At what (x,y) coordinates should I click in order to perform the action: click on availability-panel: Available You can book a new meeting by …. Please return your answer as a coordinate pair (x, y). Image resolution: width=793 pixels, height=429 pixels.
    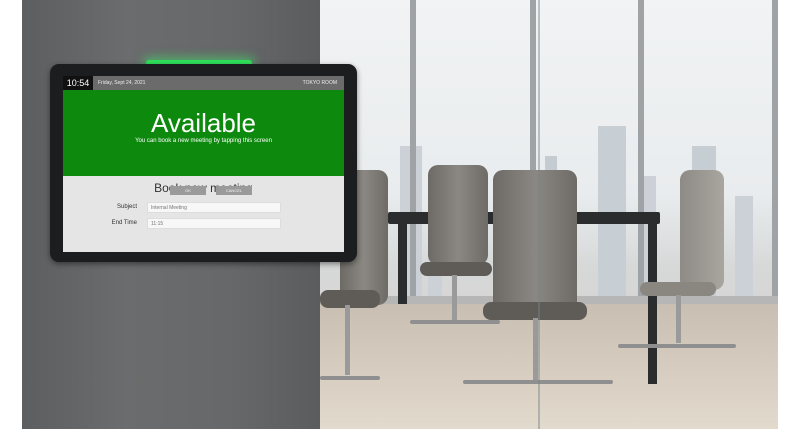
    Looking at the image, I should click on (203, 133).